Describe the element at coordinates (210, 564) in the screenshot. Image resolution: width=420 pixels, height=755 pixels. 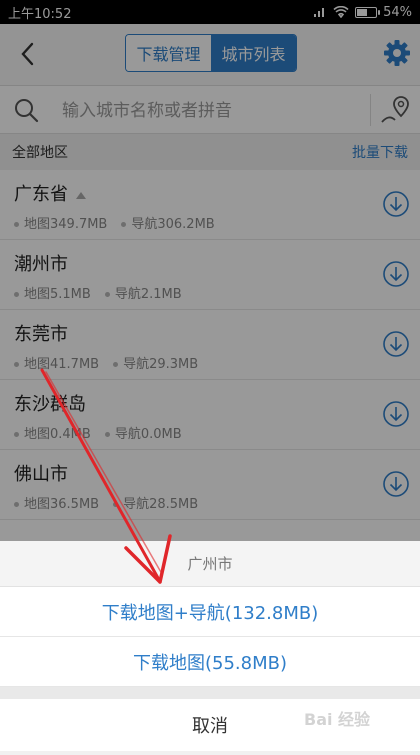
I see `action-sheet-title: 广州市` at that location.